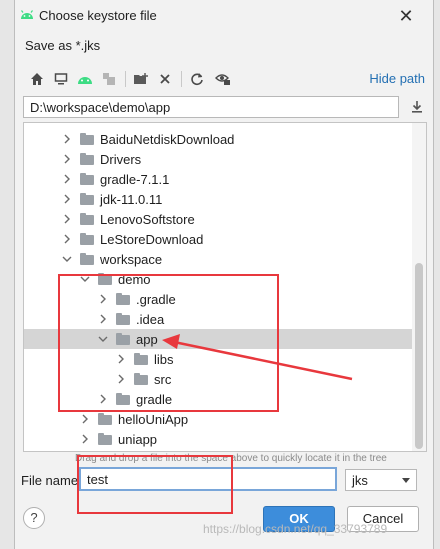  What do you see at coordinates (7, 274) in the screenshot?
I see `background-window-left` at bounding box center [7, 274].